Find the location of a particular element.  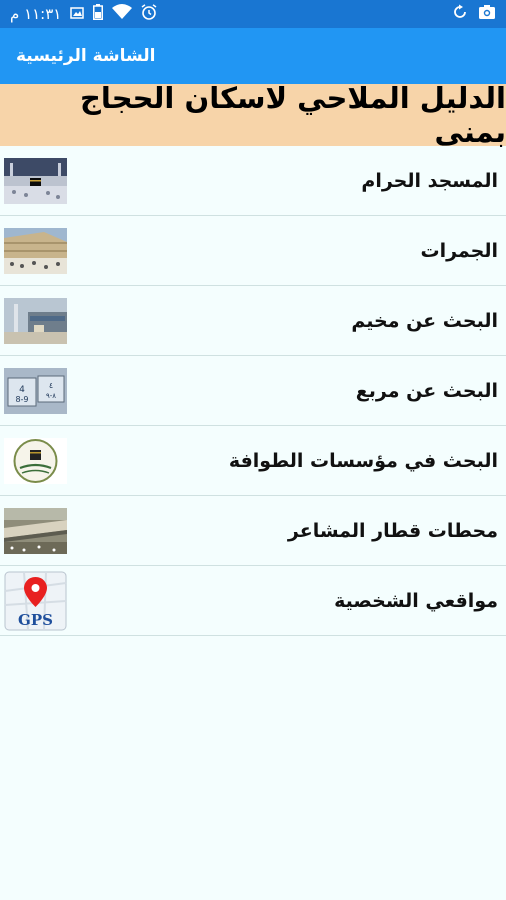

alarm-icon is located at coordinates (149, 14).